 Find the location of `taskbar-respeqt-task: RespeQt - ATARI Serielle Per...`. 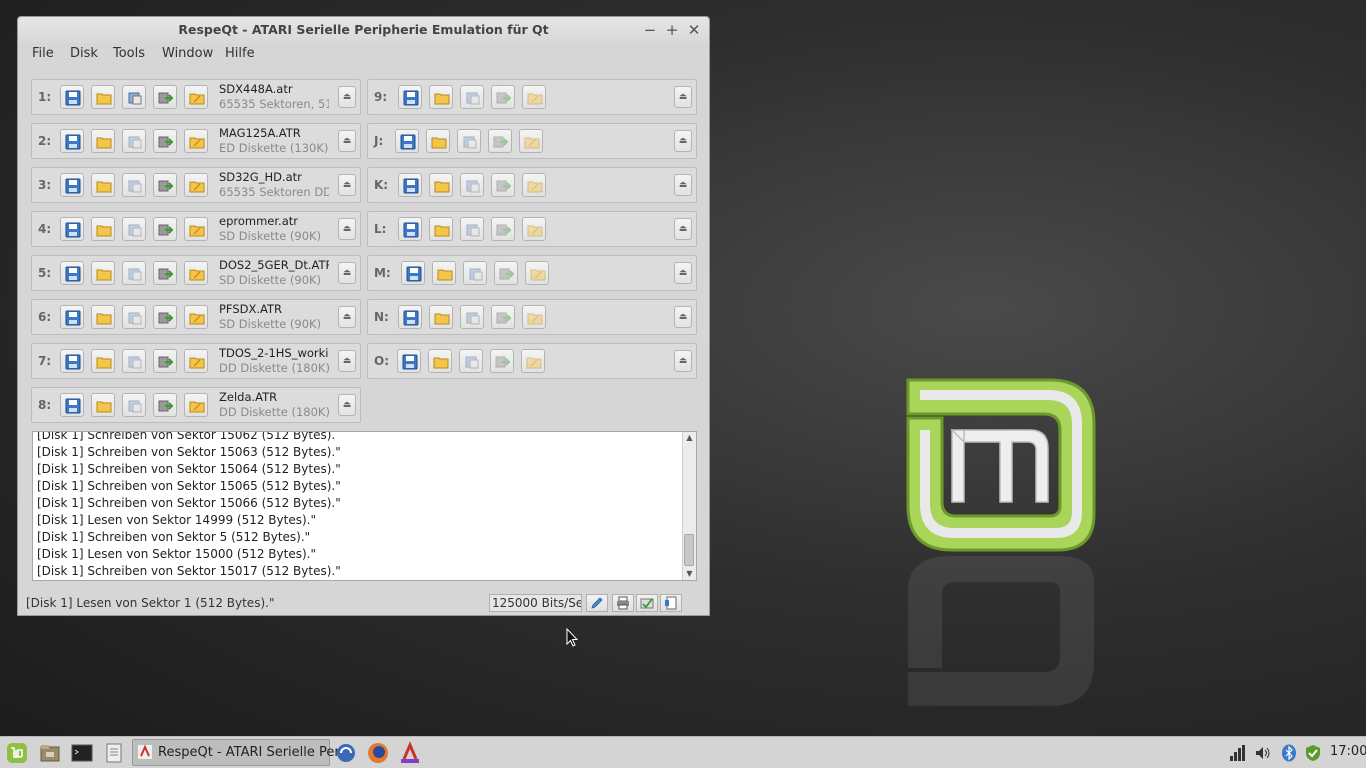

taskbar-respeqt-task: RespeQt - ATARI Serielle Per... is located at coordinates (241, 752).